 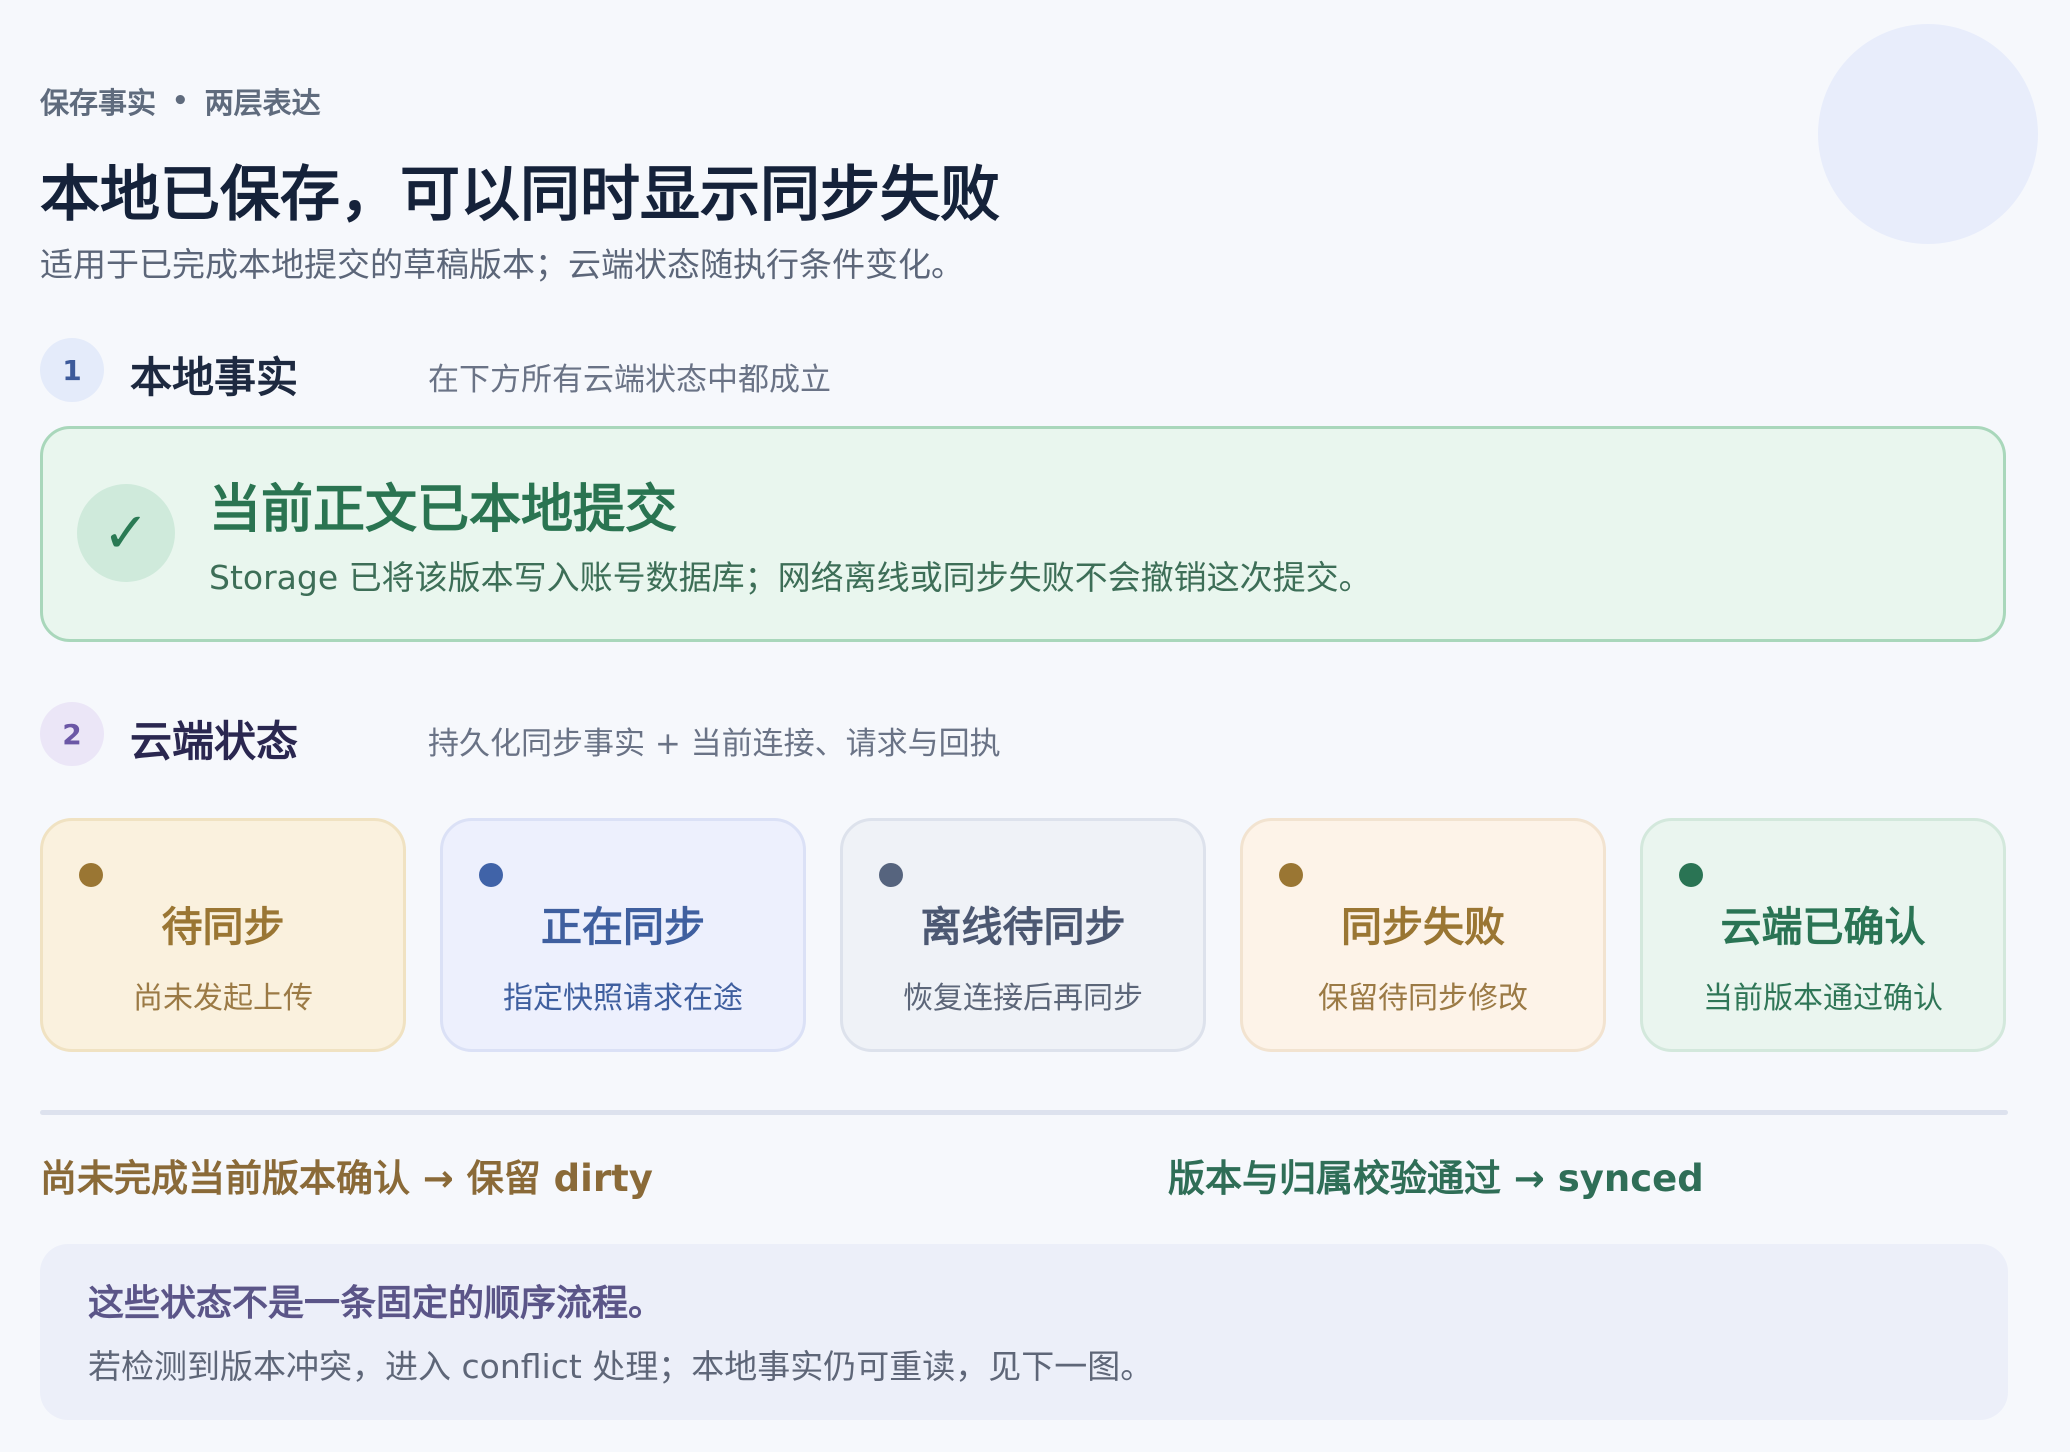 What do you see at coordinates (1928, 134) in the screenshot?
I see `decorative-circle` at bounding box center [1928, 134].